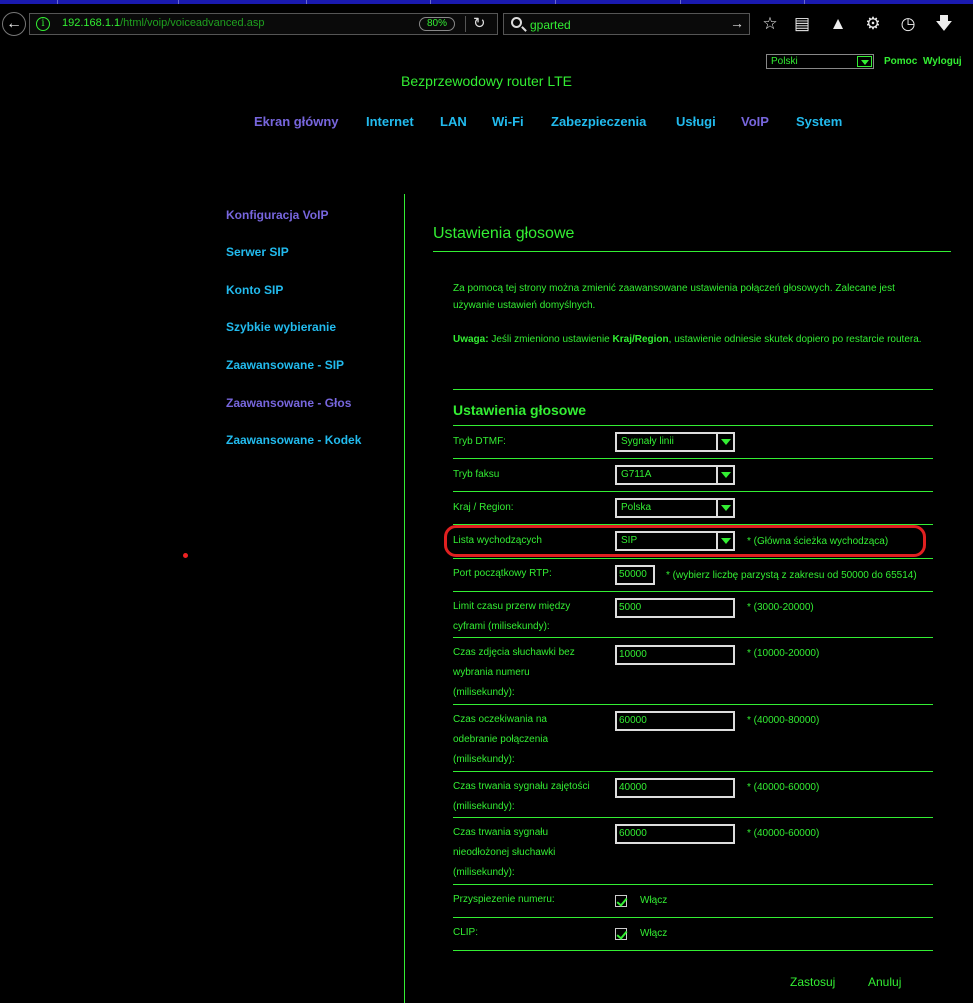  Describe the element at coordinates (621, 934) in the screenshot. I see `clip-checkbox` at that location.